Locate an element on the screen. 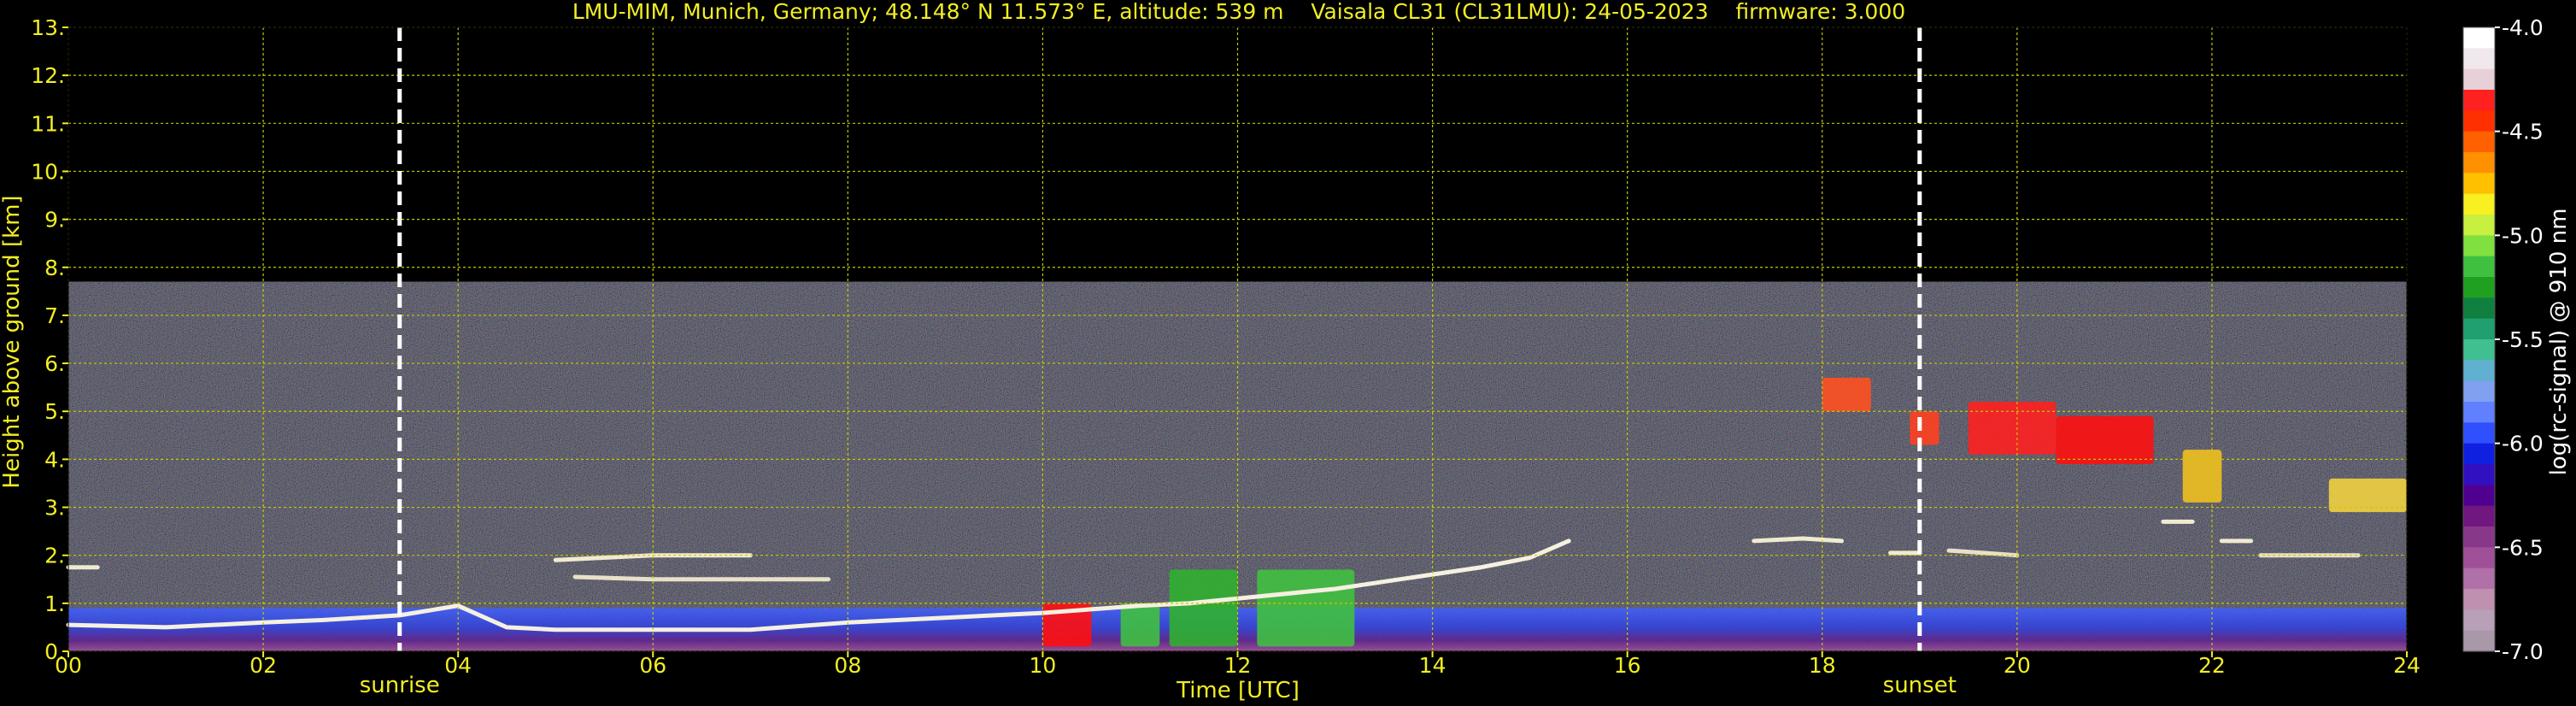 Image resolution: width=2576 pixels, height=706 pixels. x-tick-label: 22 is located at coordinates (2212, 665).